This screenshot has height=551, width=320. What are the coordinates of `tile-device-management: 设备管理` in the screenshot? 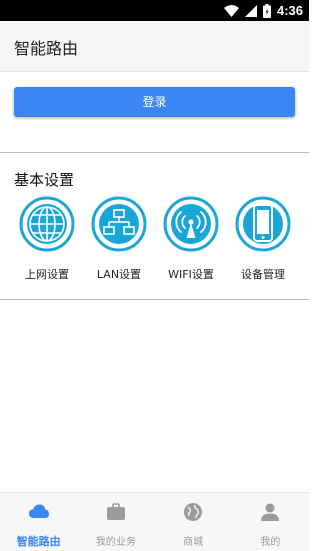 It's located at (263, 239).